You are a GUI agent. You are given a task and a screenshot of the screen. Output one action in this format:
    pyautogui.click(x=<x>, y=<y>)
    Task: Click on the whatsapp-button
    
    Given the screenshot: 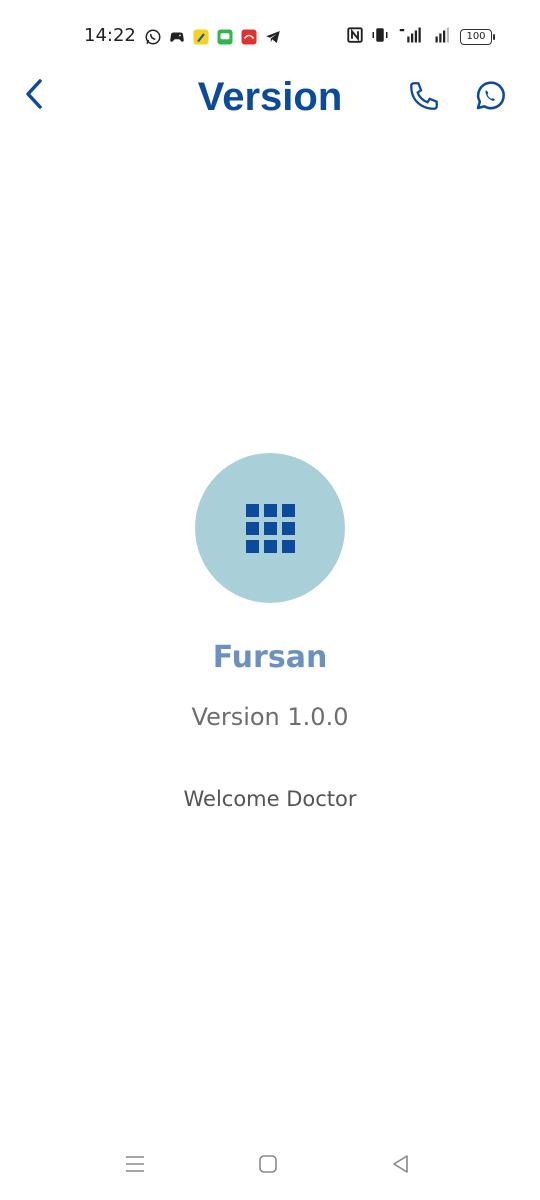 What is the action you would take?
    pyautogui.click(x=490, y=98)
    